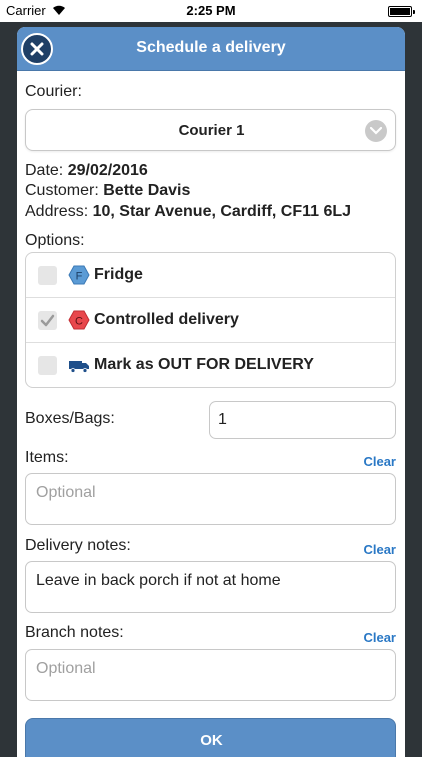 The image size is (422, 757). I want to click on ok-button-label: OK, so click(211, 740).